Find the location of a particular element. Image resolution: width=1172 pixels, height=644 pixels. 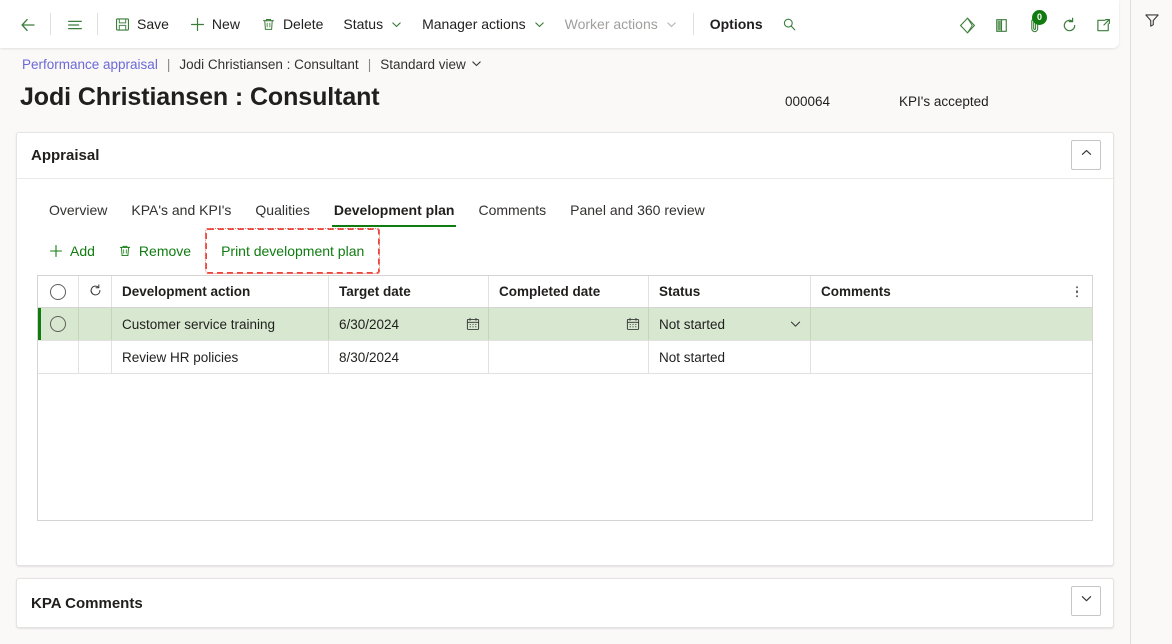

kpa-comments-header: KPA Comments is located at coordinates (565, 603).